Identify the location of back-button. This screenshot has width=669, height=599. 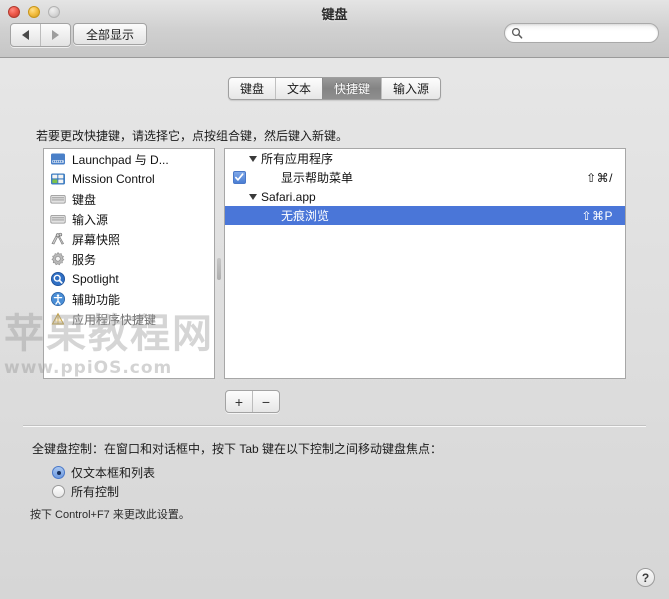
(25, 35).